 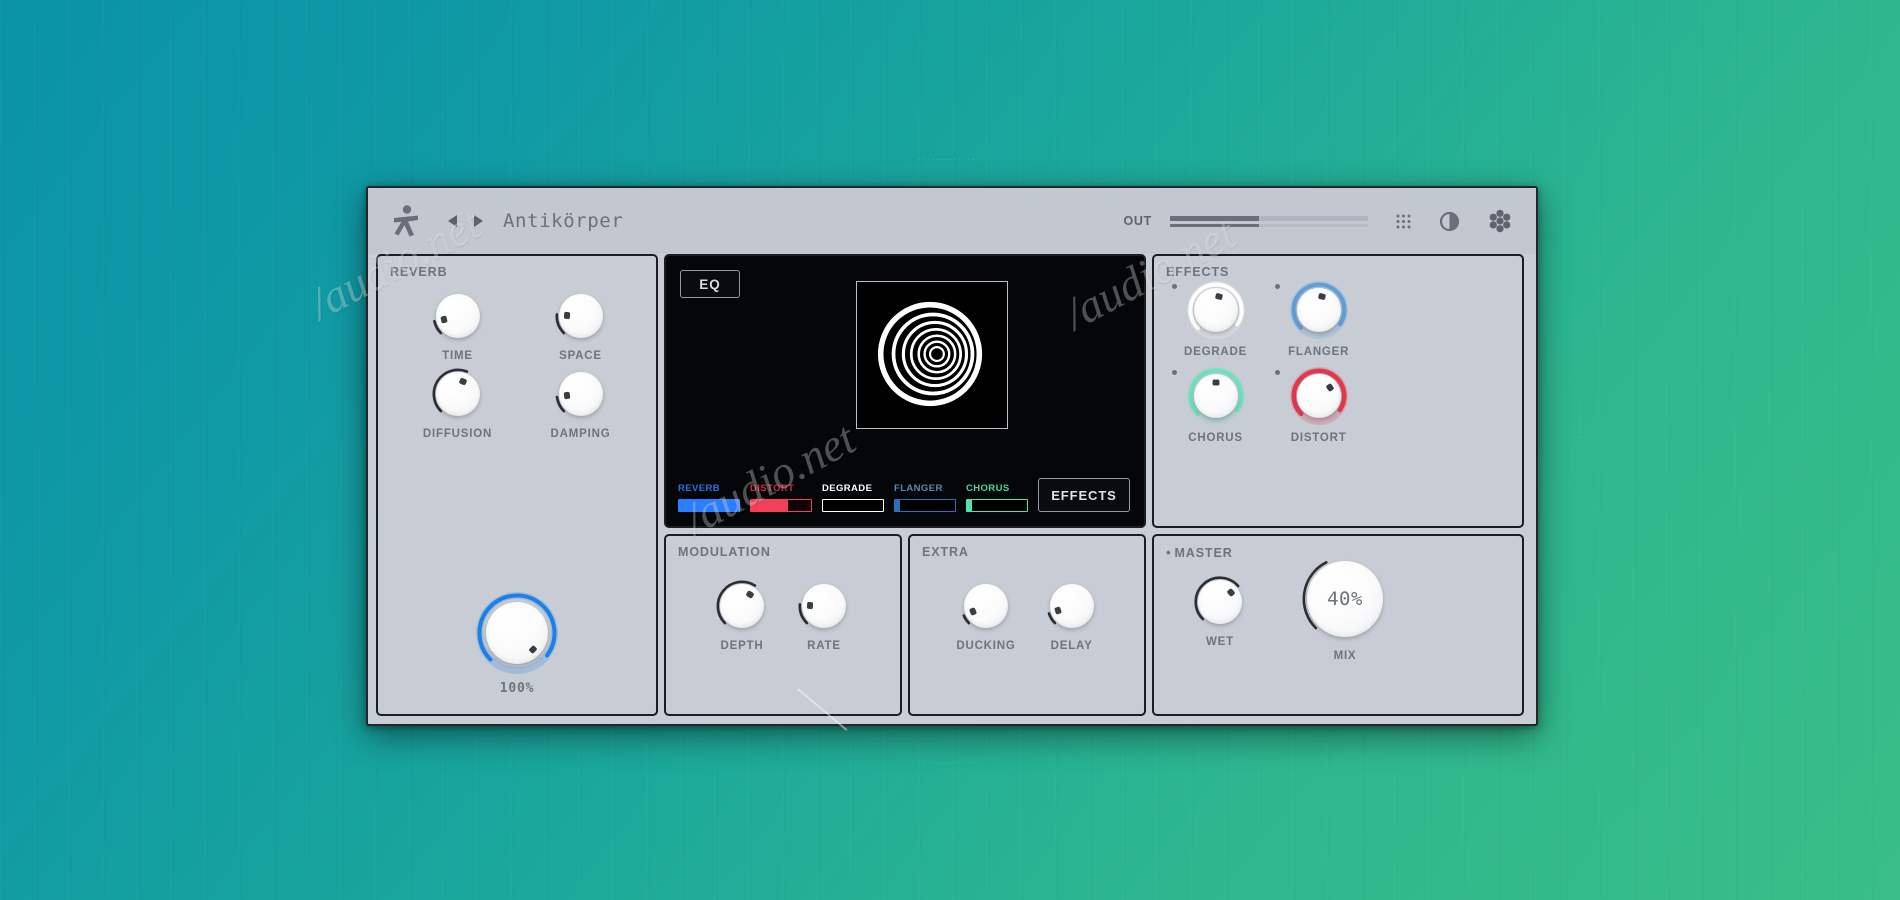 I want to click on knob-wet: WET, so click(x=1220, y=612).